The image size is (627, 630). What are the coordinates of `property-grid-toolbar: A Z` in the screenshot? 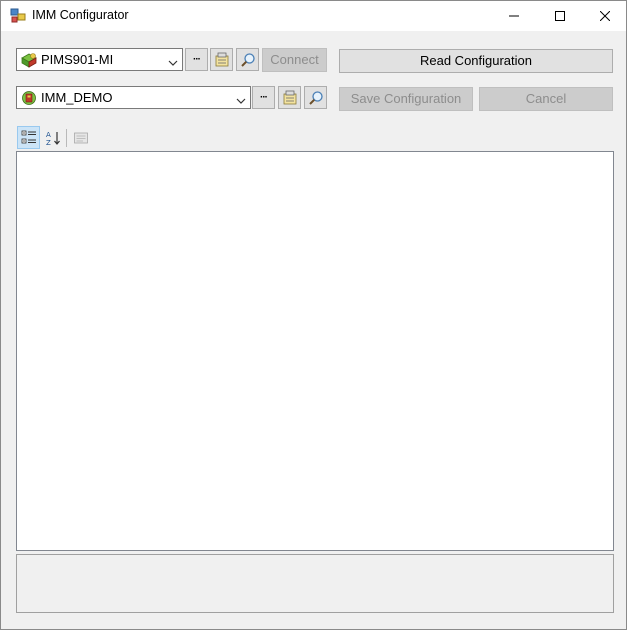 It's located at (67, 137).